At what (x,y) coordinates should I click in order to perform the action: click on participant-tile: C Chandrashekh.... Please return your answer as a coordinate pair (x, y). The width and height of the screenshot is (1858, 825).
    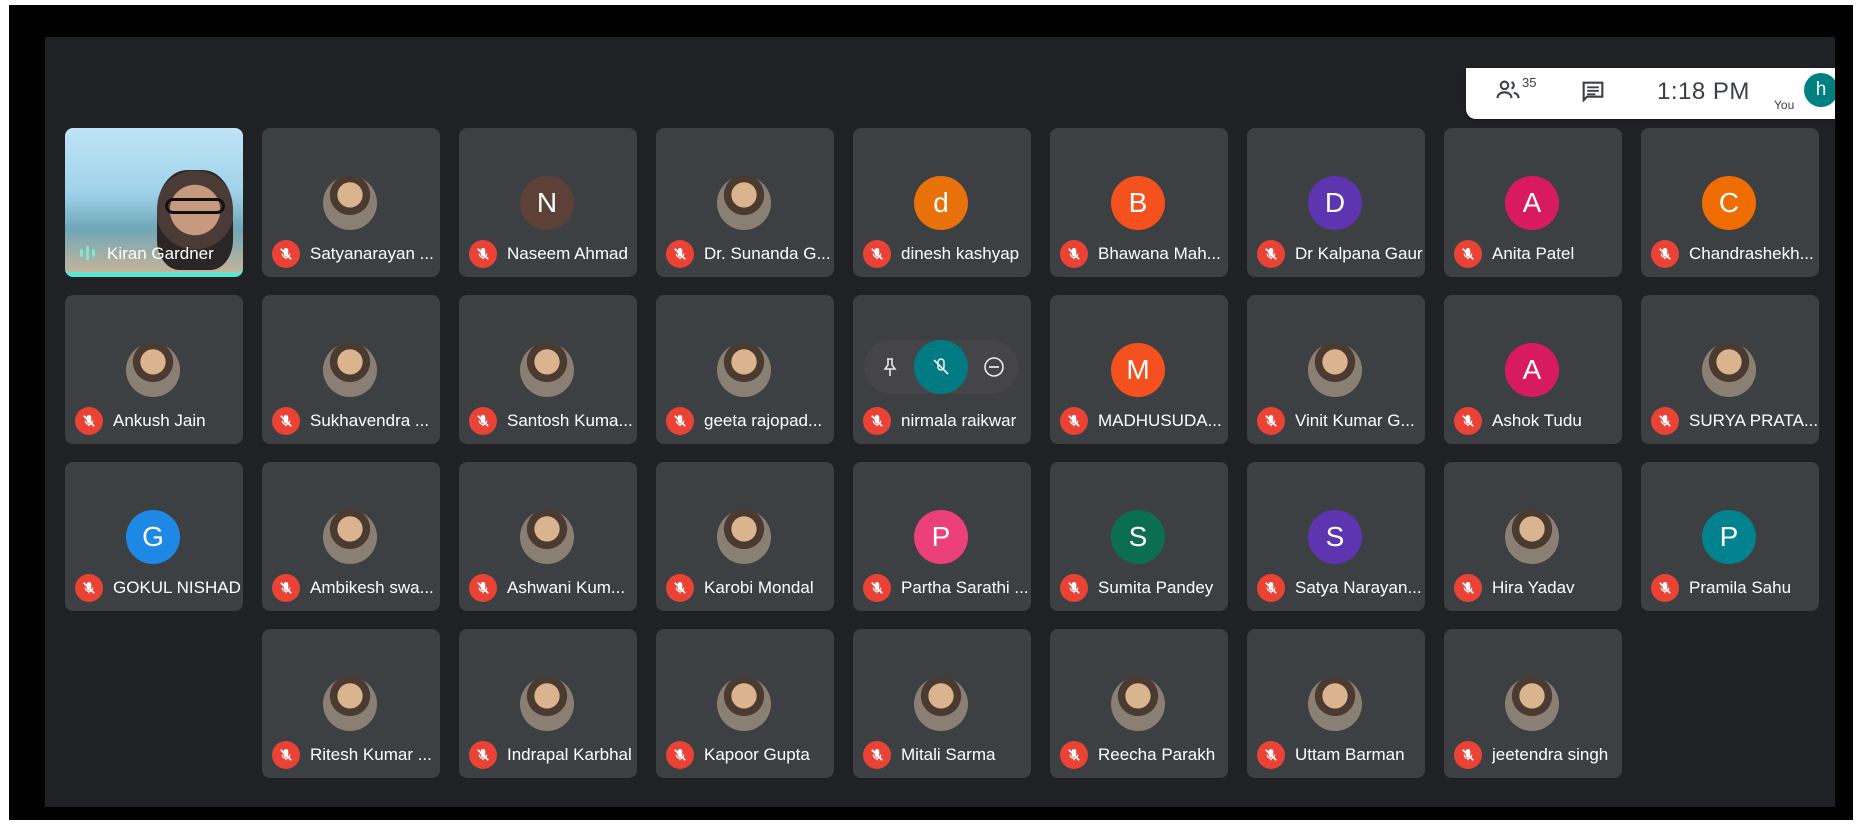
    Looking at the image, I should click on (1730, 202).